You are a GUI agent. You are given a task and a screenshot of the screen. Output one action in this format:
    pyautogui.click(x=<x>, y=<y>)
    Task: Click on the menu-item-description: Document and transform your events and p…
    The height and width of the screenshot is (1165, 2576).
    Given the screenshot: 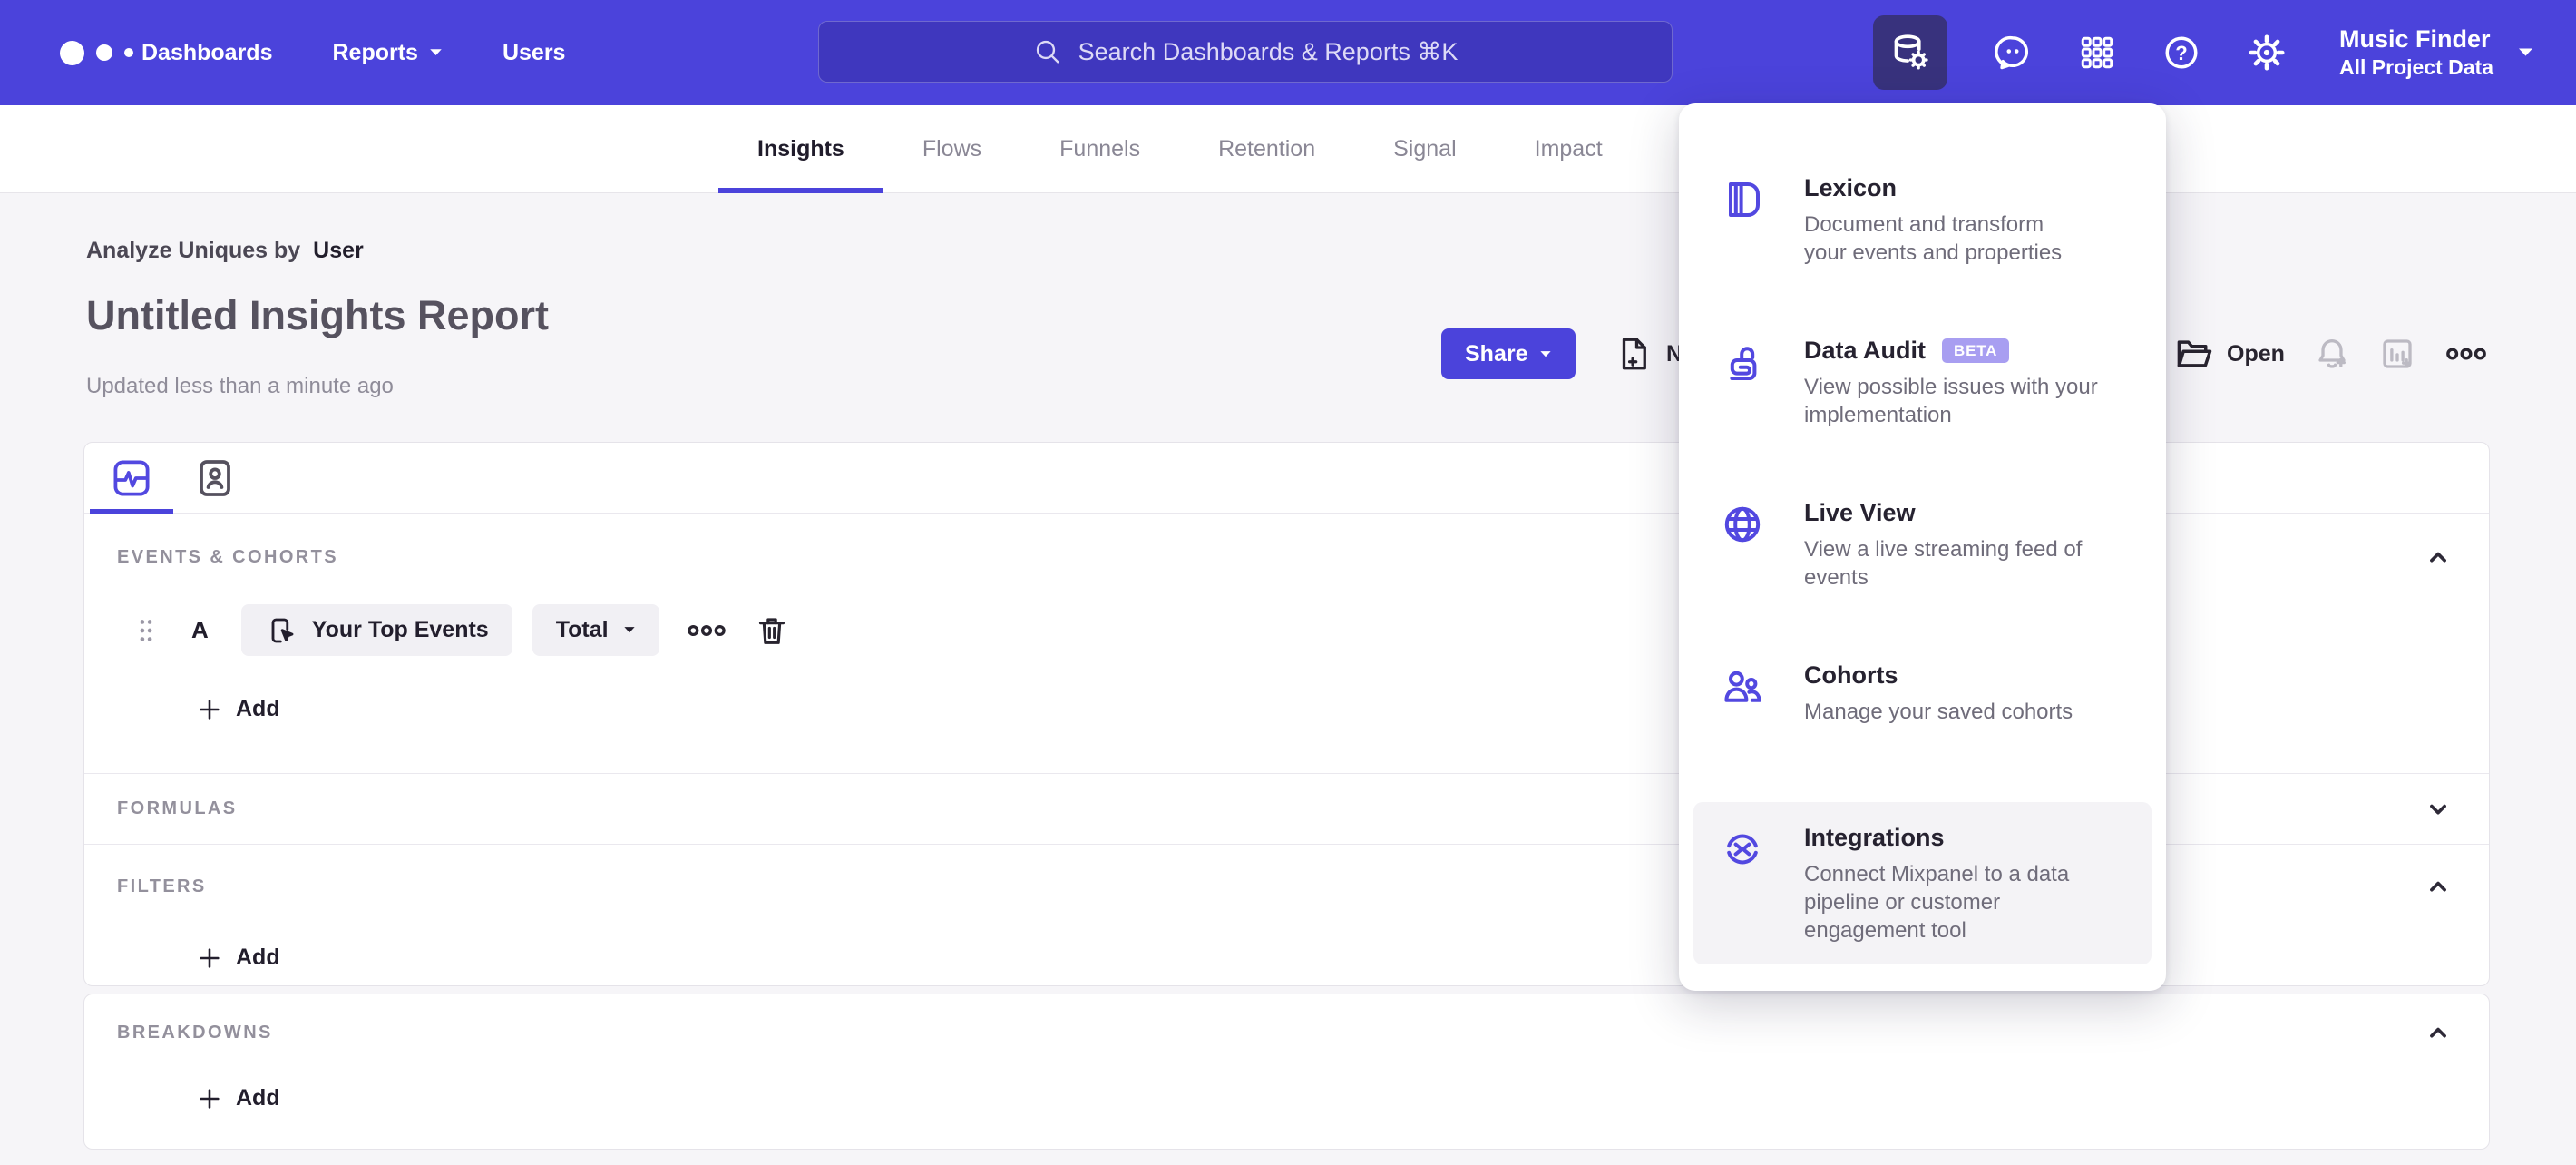 What is the action you would take?
    pyautogui.click(x=1933, y=238)
    